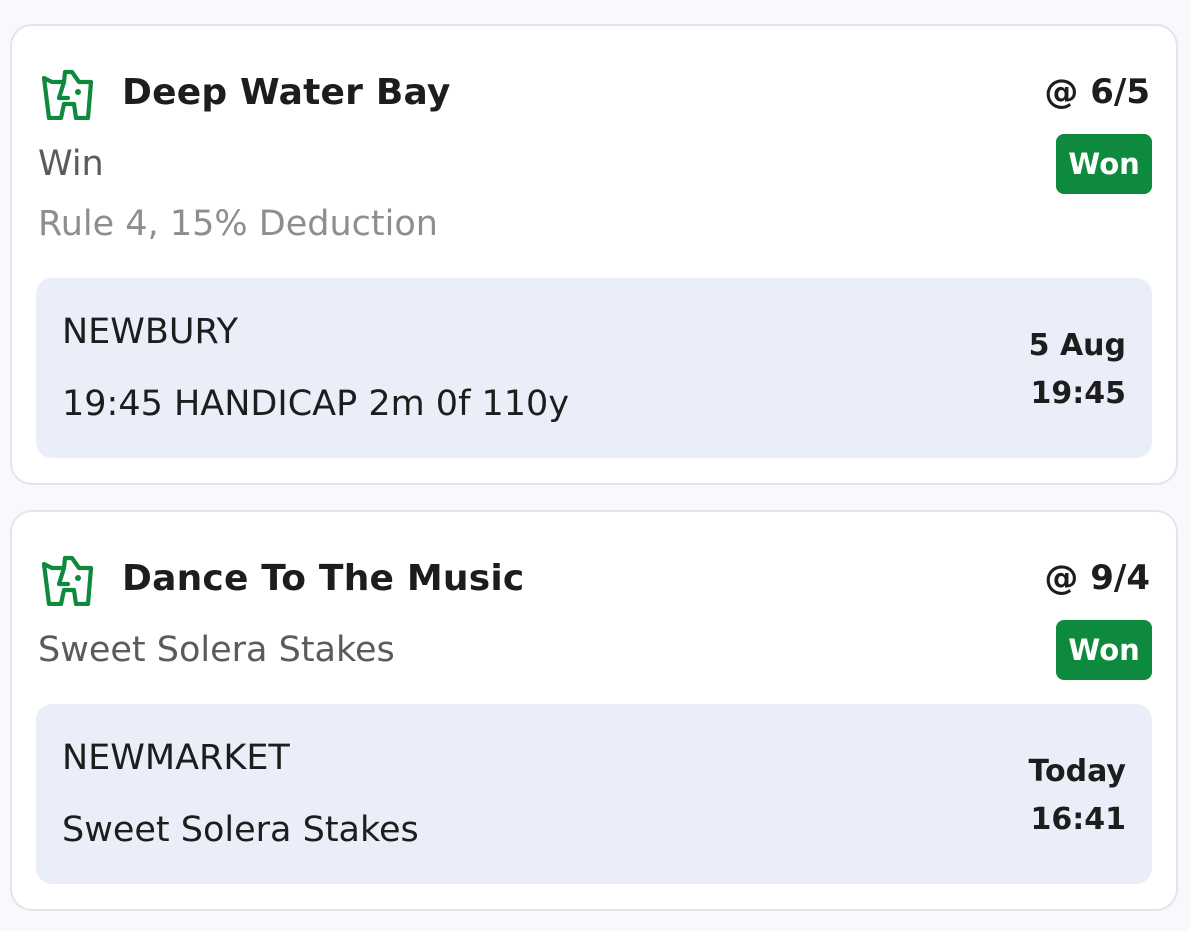 The height and width of the screenshot is (931, 1190). What do you see at coordinates (1097, 92) in the screenshot?
I see `odds: @ 6/5` at bounding box center [1097, 92].